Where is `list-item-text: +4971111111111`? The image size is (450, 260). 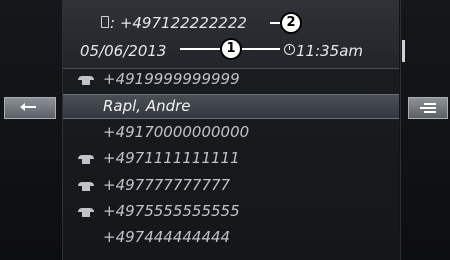
list-item-text: +4971111111111 is located at coordinates (171, 158).